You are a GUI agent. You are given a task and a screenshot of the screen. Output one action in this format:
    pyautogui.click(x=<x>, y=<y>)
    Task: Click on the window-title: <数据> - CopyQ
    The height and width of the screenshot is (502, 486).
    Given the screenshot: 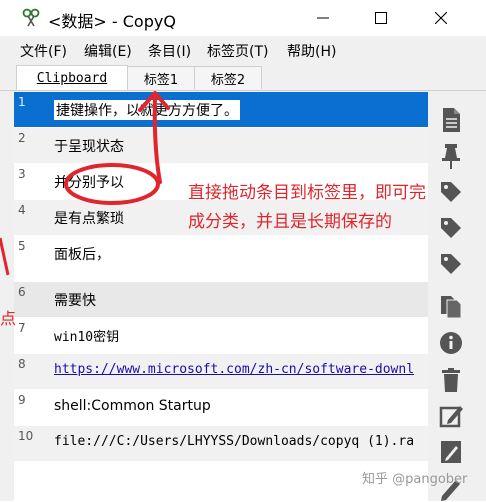 What is the action you would take?
    pyautogui.click(x=112, y=21)
    